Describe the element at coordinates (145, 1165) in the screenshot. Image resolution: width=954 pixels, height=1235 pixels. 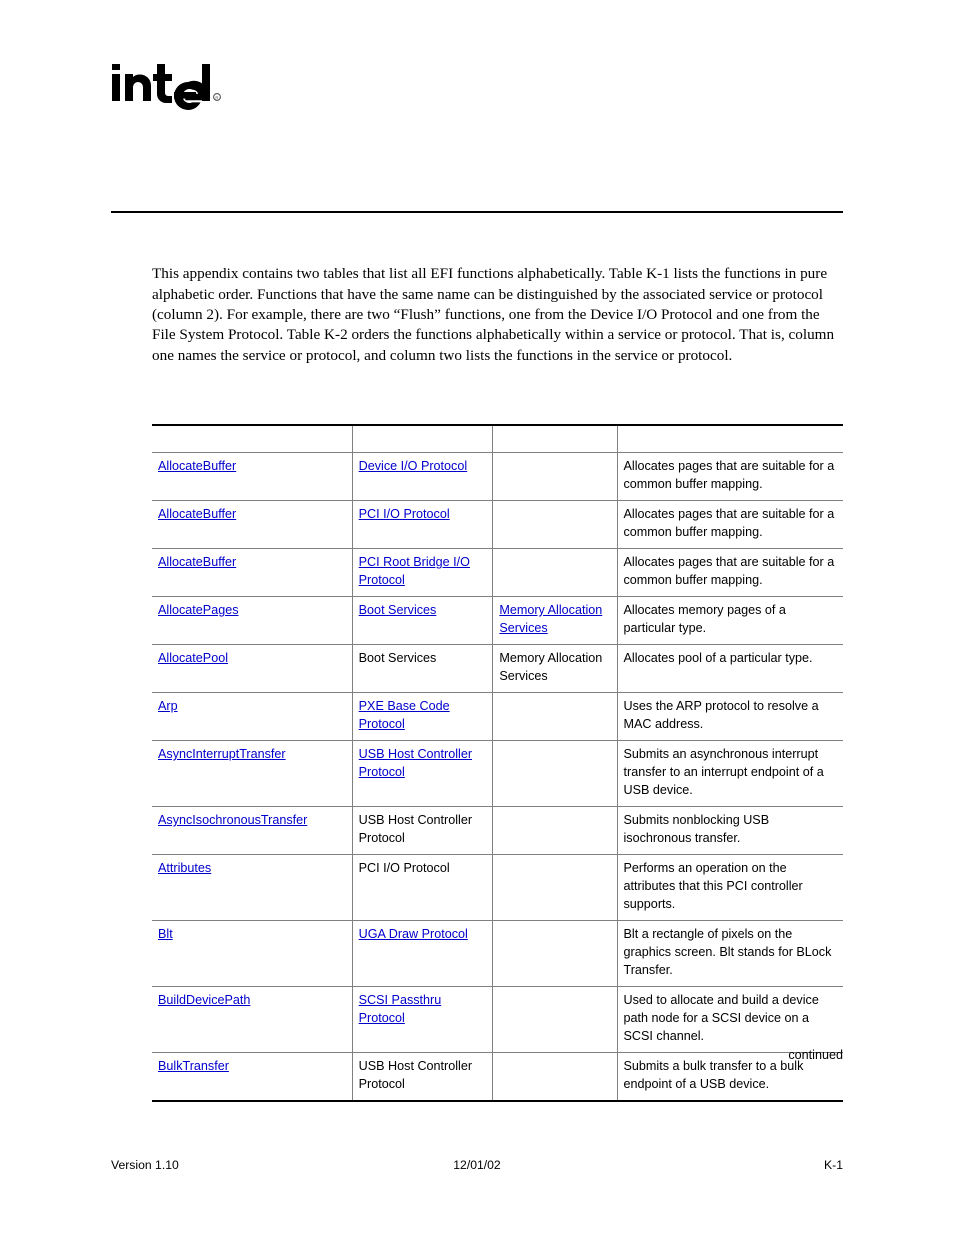
I see `footer-version: Version 1.10` at that location.